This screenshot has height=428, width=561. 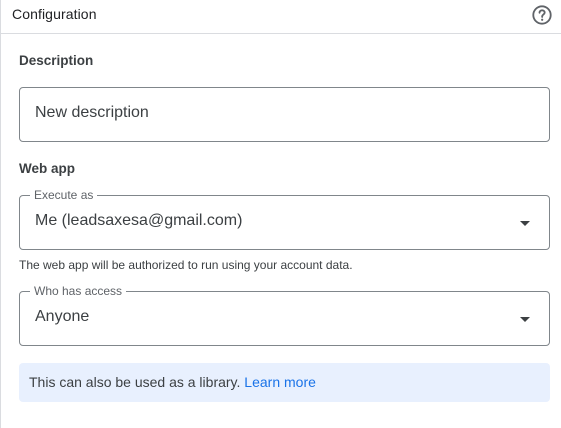 I want to click on who-has-access-value: Anyone, so click(x=62, y=316).